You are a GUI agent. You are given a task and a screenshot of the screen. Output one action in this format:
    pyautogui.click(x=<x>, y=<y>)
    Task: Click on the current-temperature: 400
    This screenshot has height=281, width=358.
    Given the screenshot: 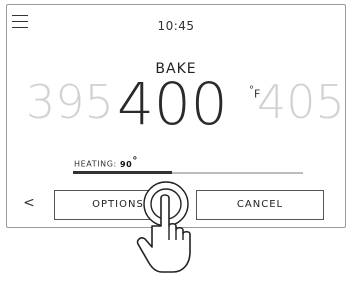 What is the action you would take?
    pyautogui.click(x=172, y=104)
    